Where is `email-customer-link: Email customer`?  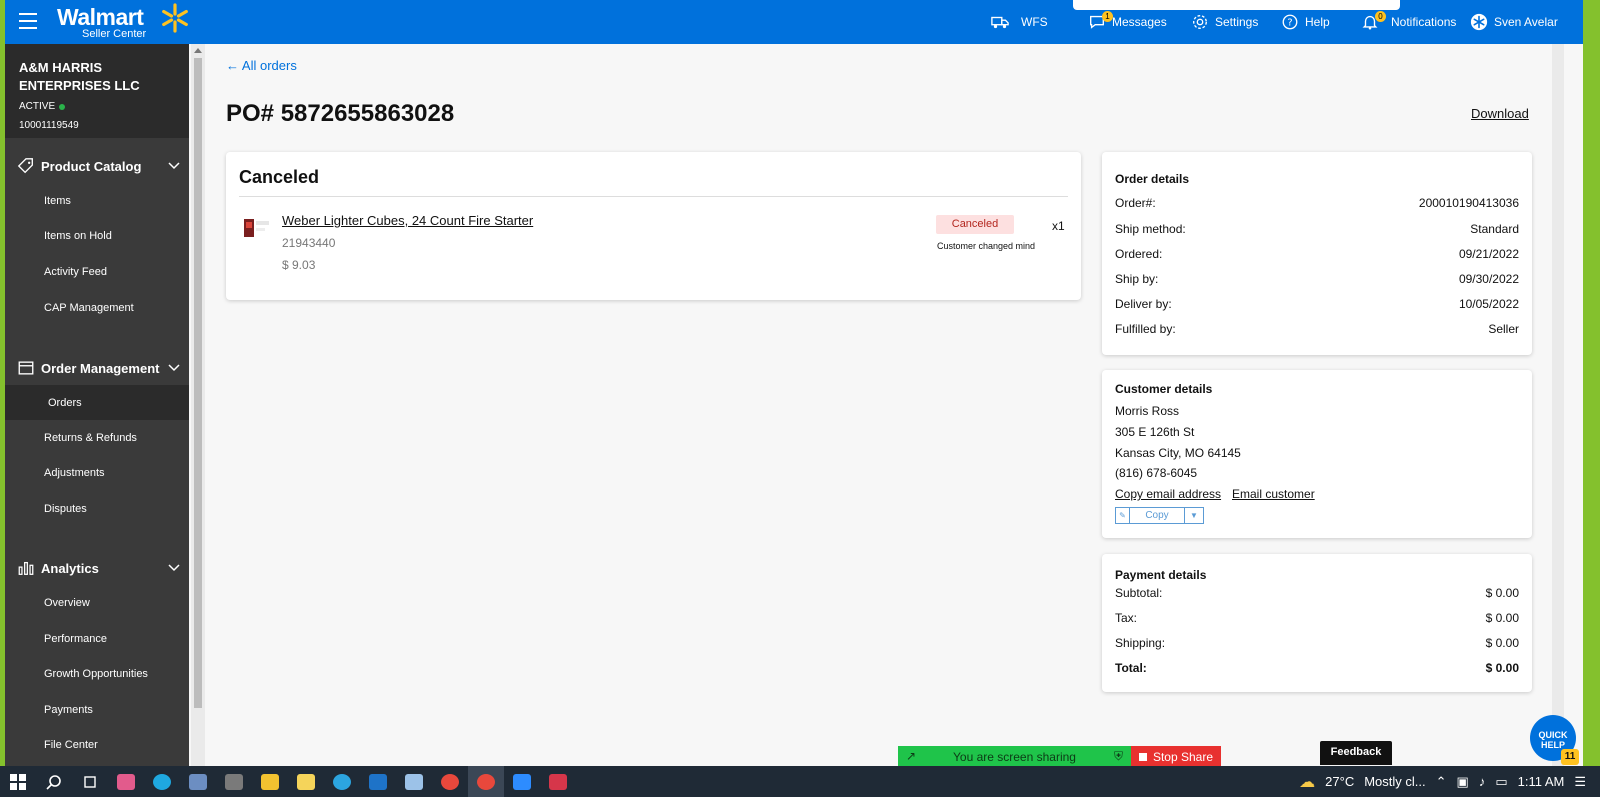
email-customer-link: Email customer is located at coordinates (1273, 494).